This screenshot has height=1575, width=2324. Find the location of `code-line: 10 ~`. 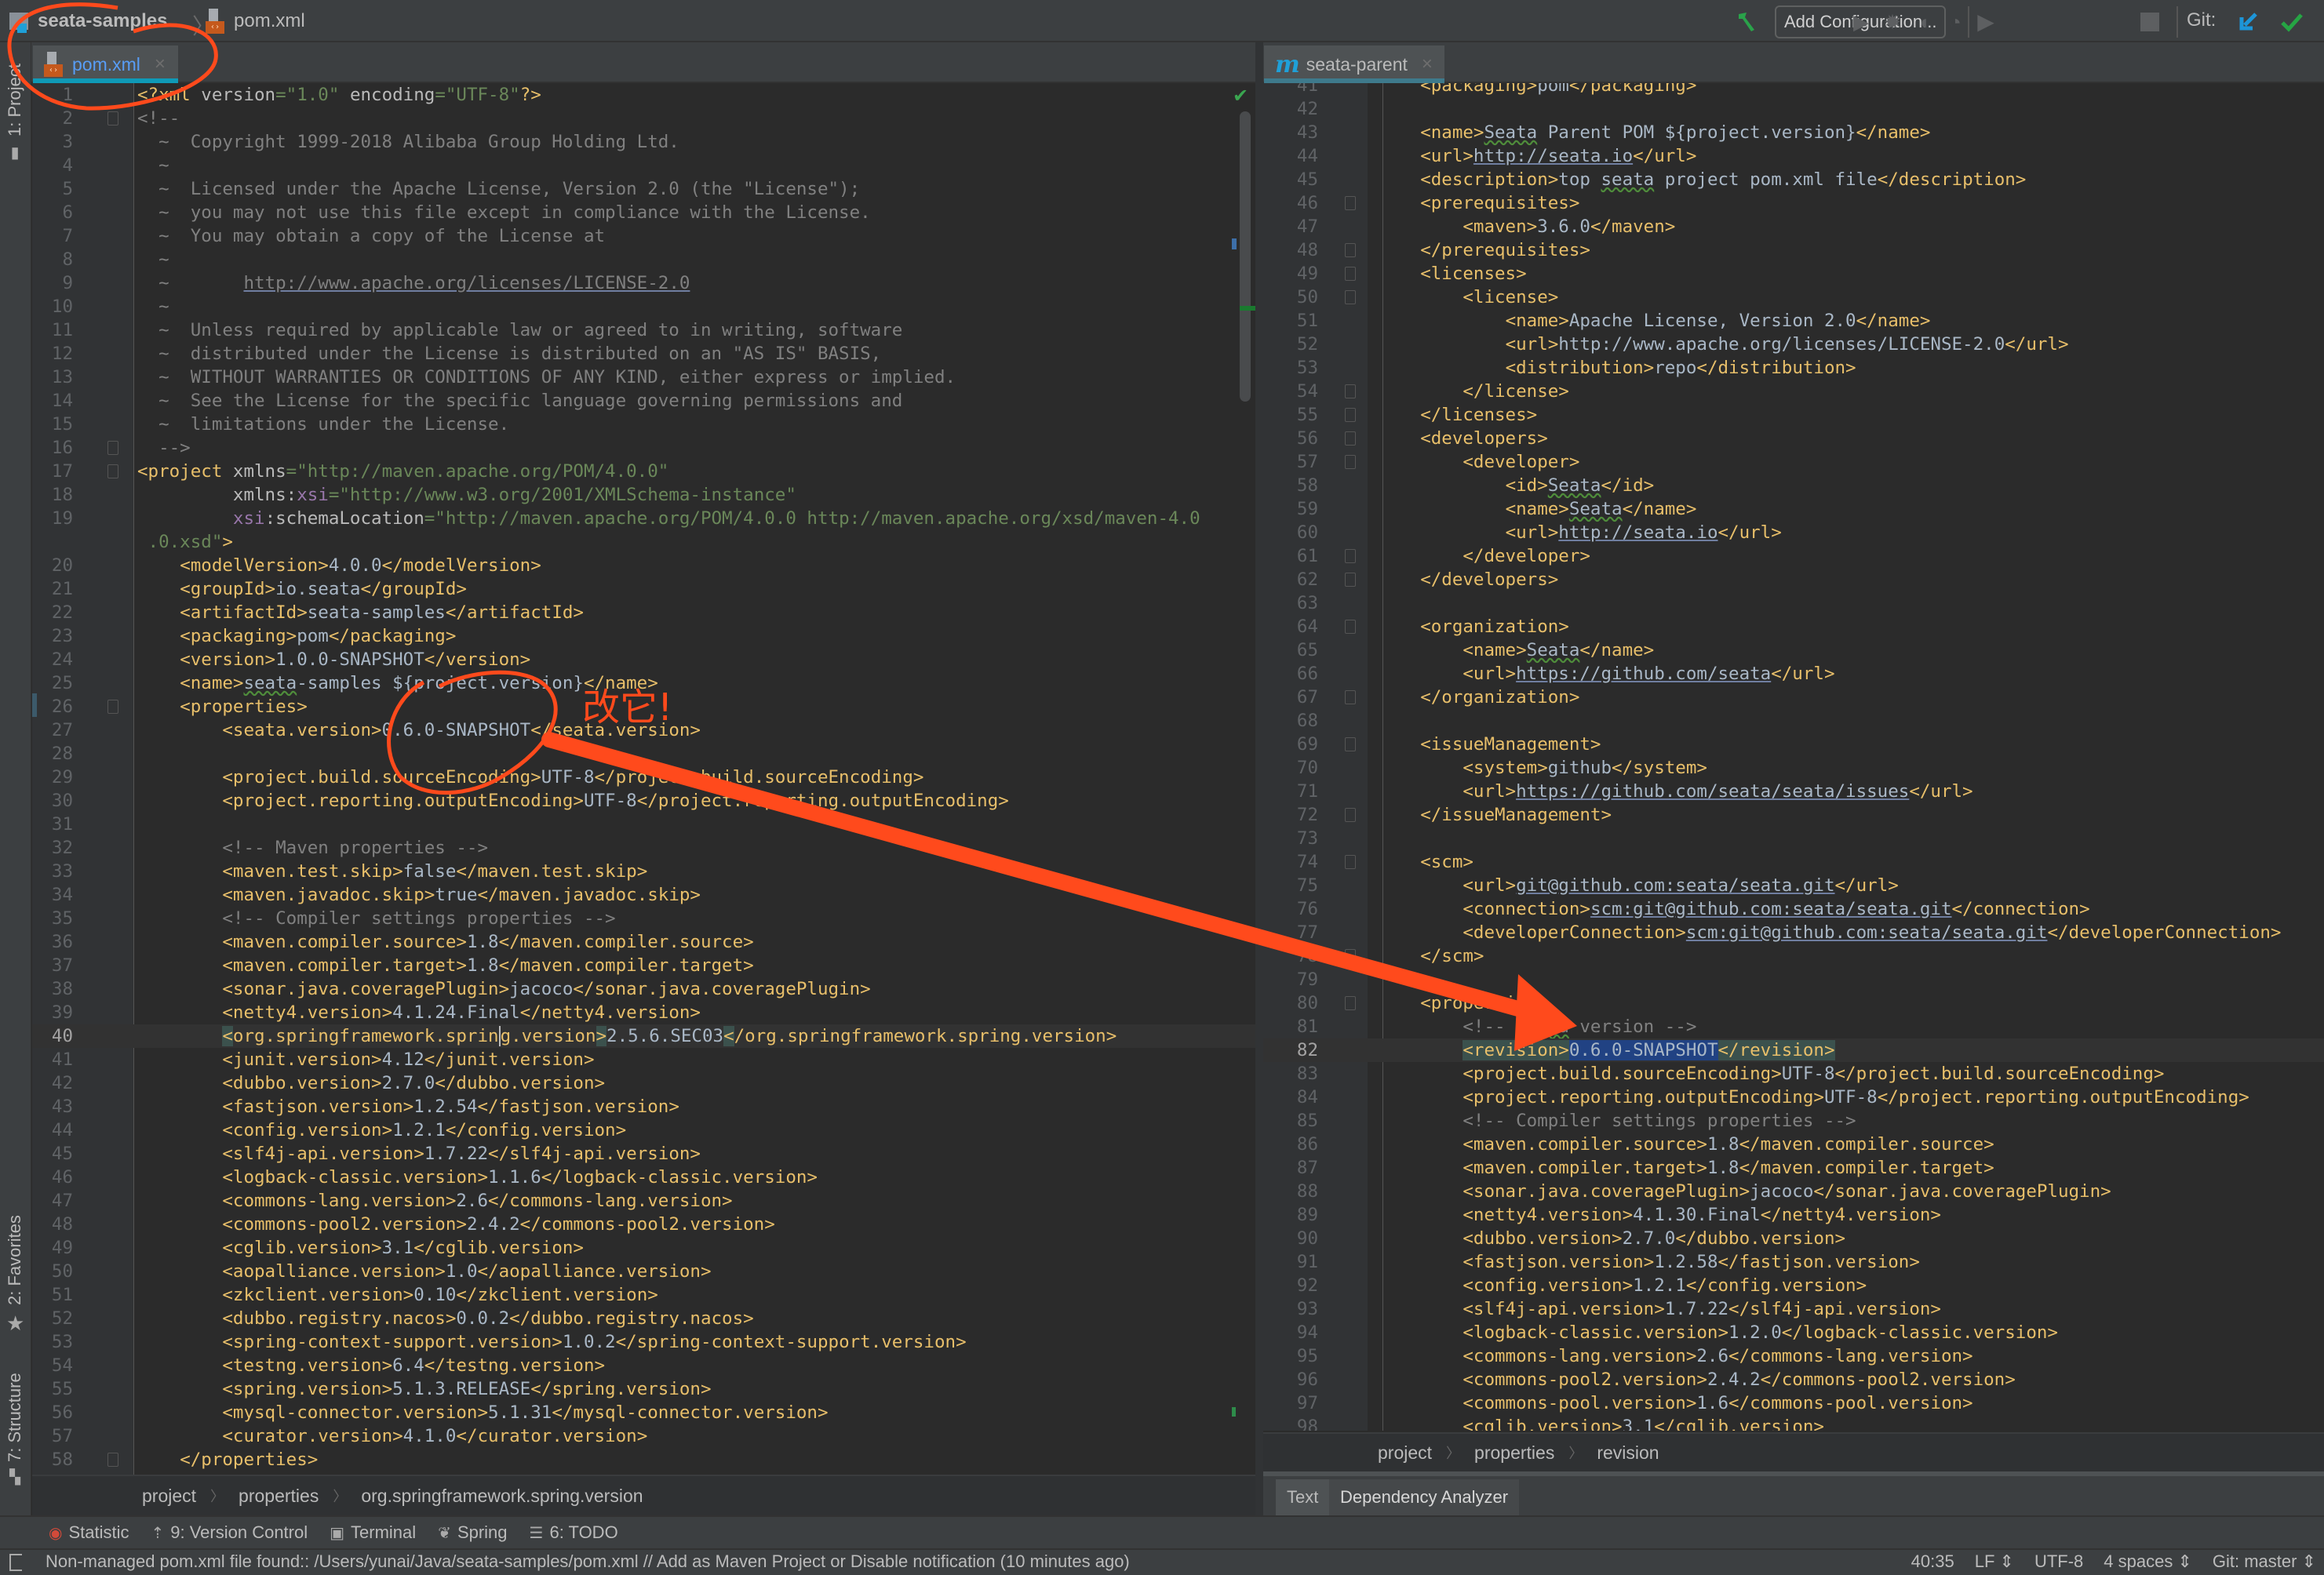

code-line: 10 ~ is located at coordinates (643, 306).